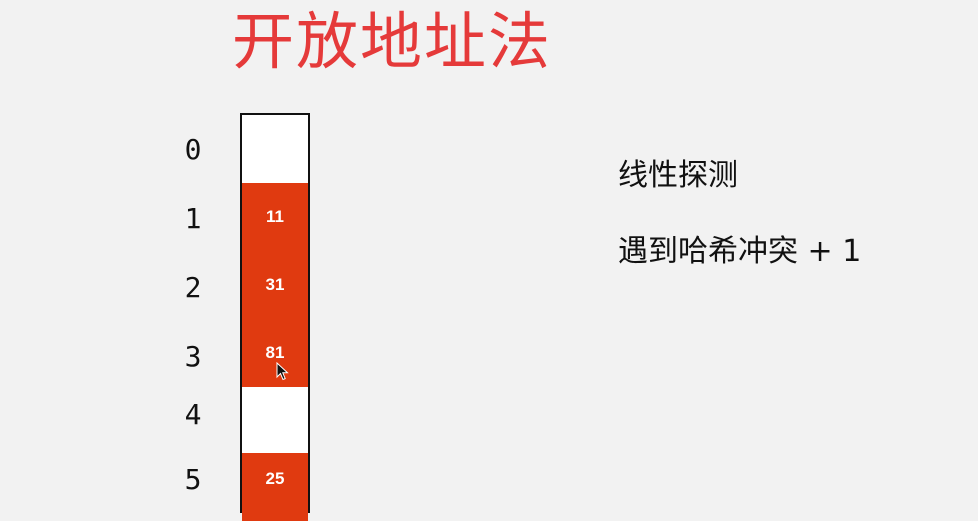 This screenshot has height=521, width=978. I want to click on index-label-3: 3, so click(193, 356).